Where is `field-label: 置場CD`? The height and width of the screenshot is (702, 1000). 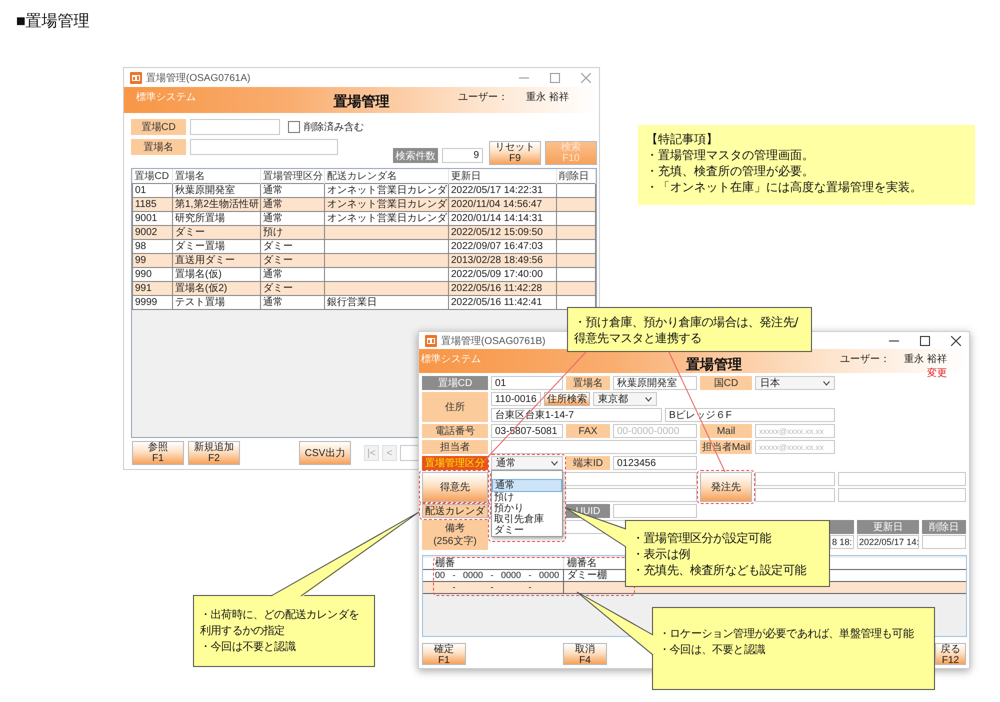
field-label: 置場CD is located at coordinates (158, 127).